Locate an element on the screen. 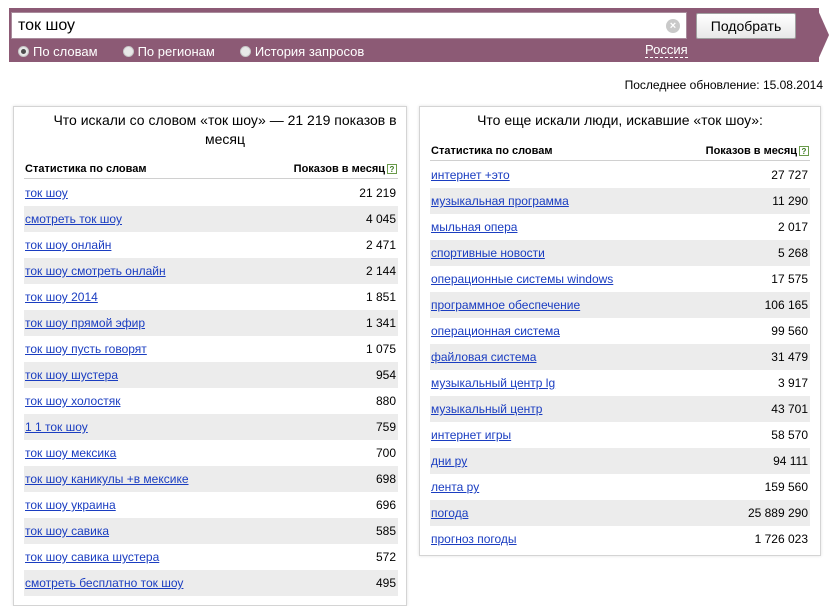 Image resolution: width=836 pixels, height=606 pixels. impressions-count: 759 is located at coordinates (385, 427).